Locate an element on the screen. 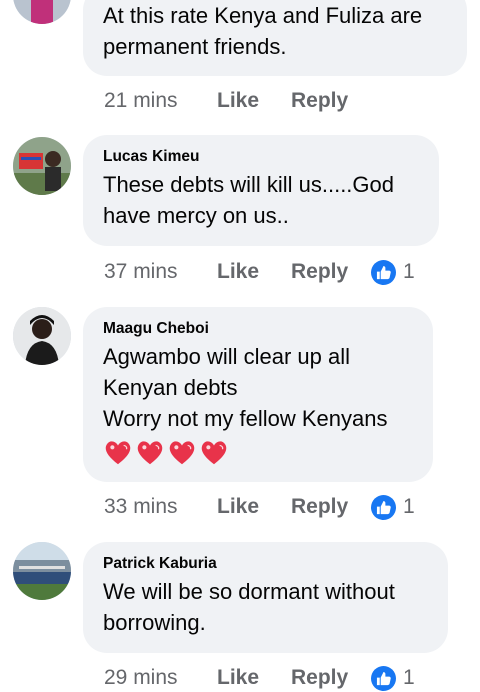  comment-author: Lucas Kimeu is located at coordinates (261, 157).